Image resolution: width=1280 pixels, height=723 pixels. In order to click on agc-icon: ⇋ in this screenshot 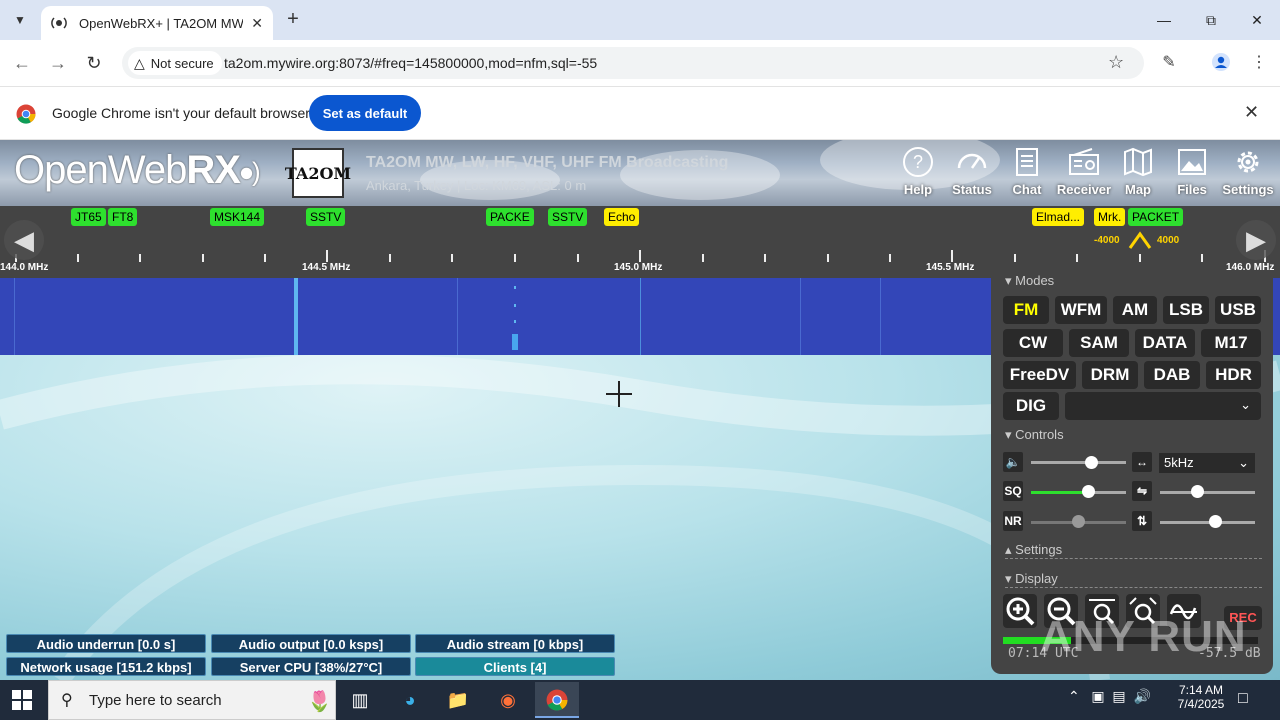, I will do `click(1142, 491)`.